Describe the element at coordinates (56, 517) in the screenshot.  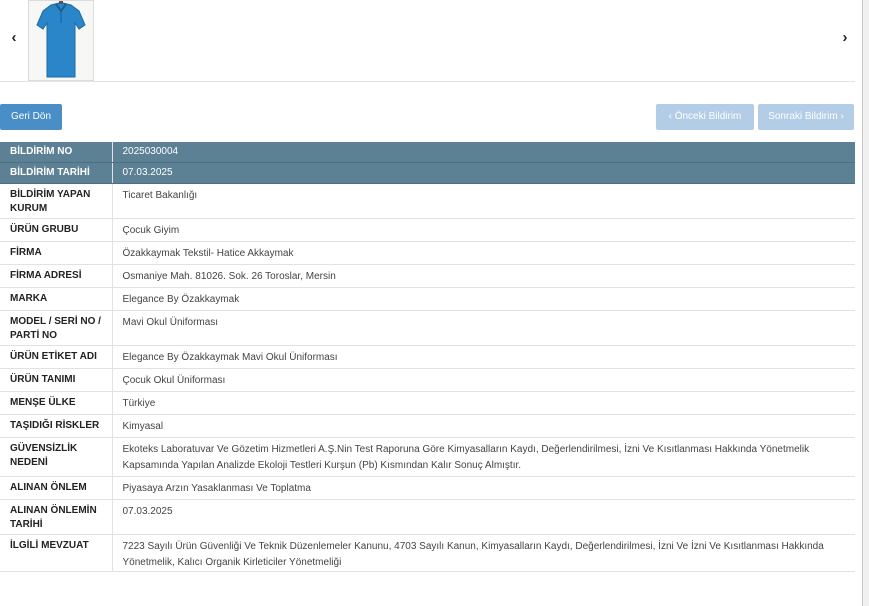
I see `row-label: ALINAN ÖNLEMİN TARİHİ` at that location.